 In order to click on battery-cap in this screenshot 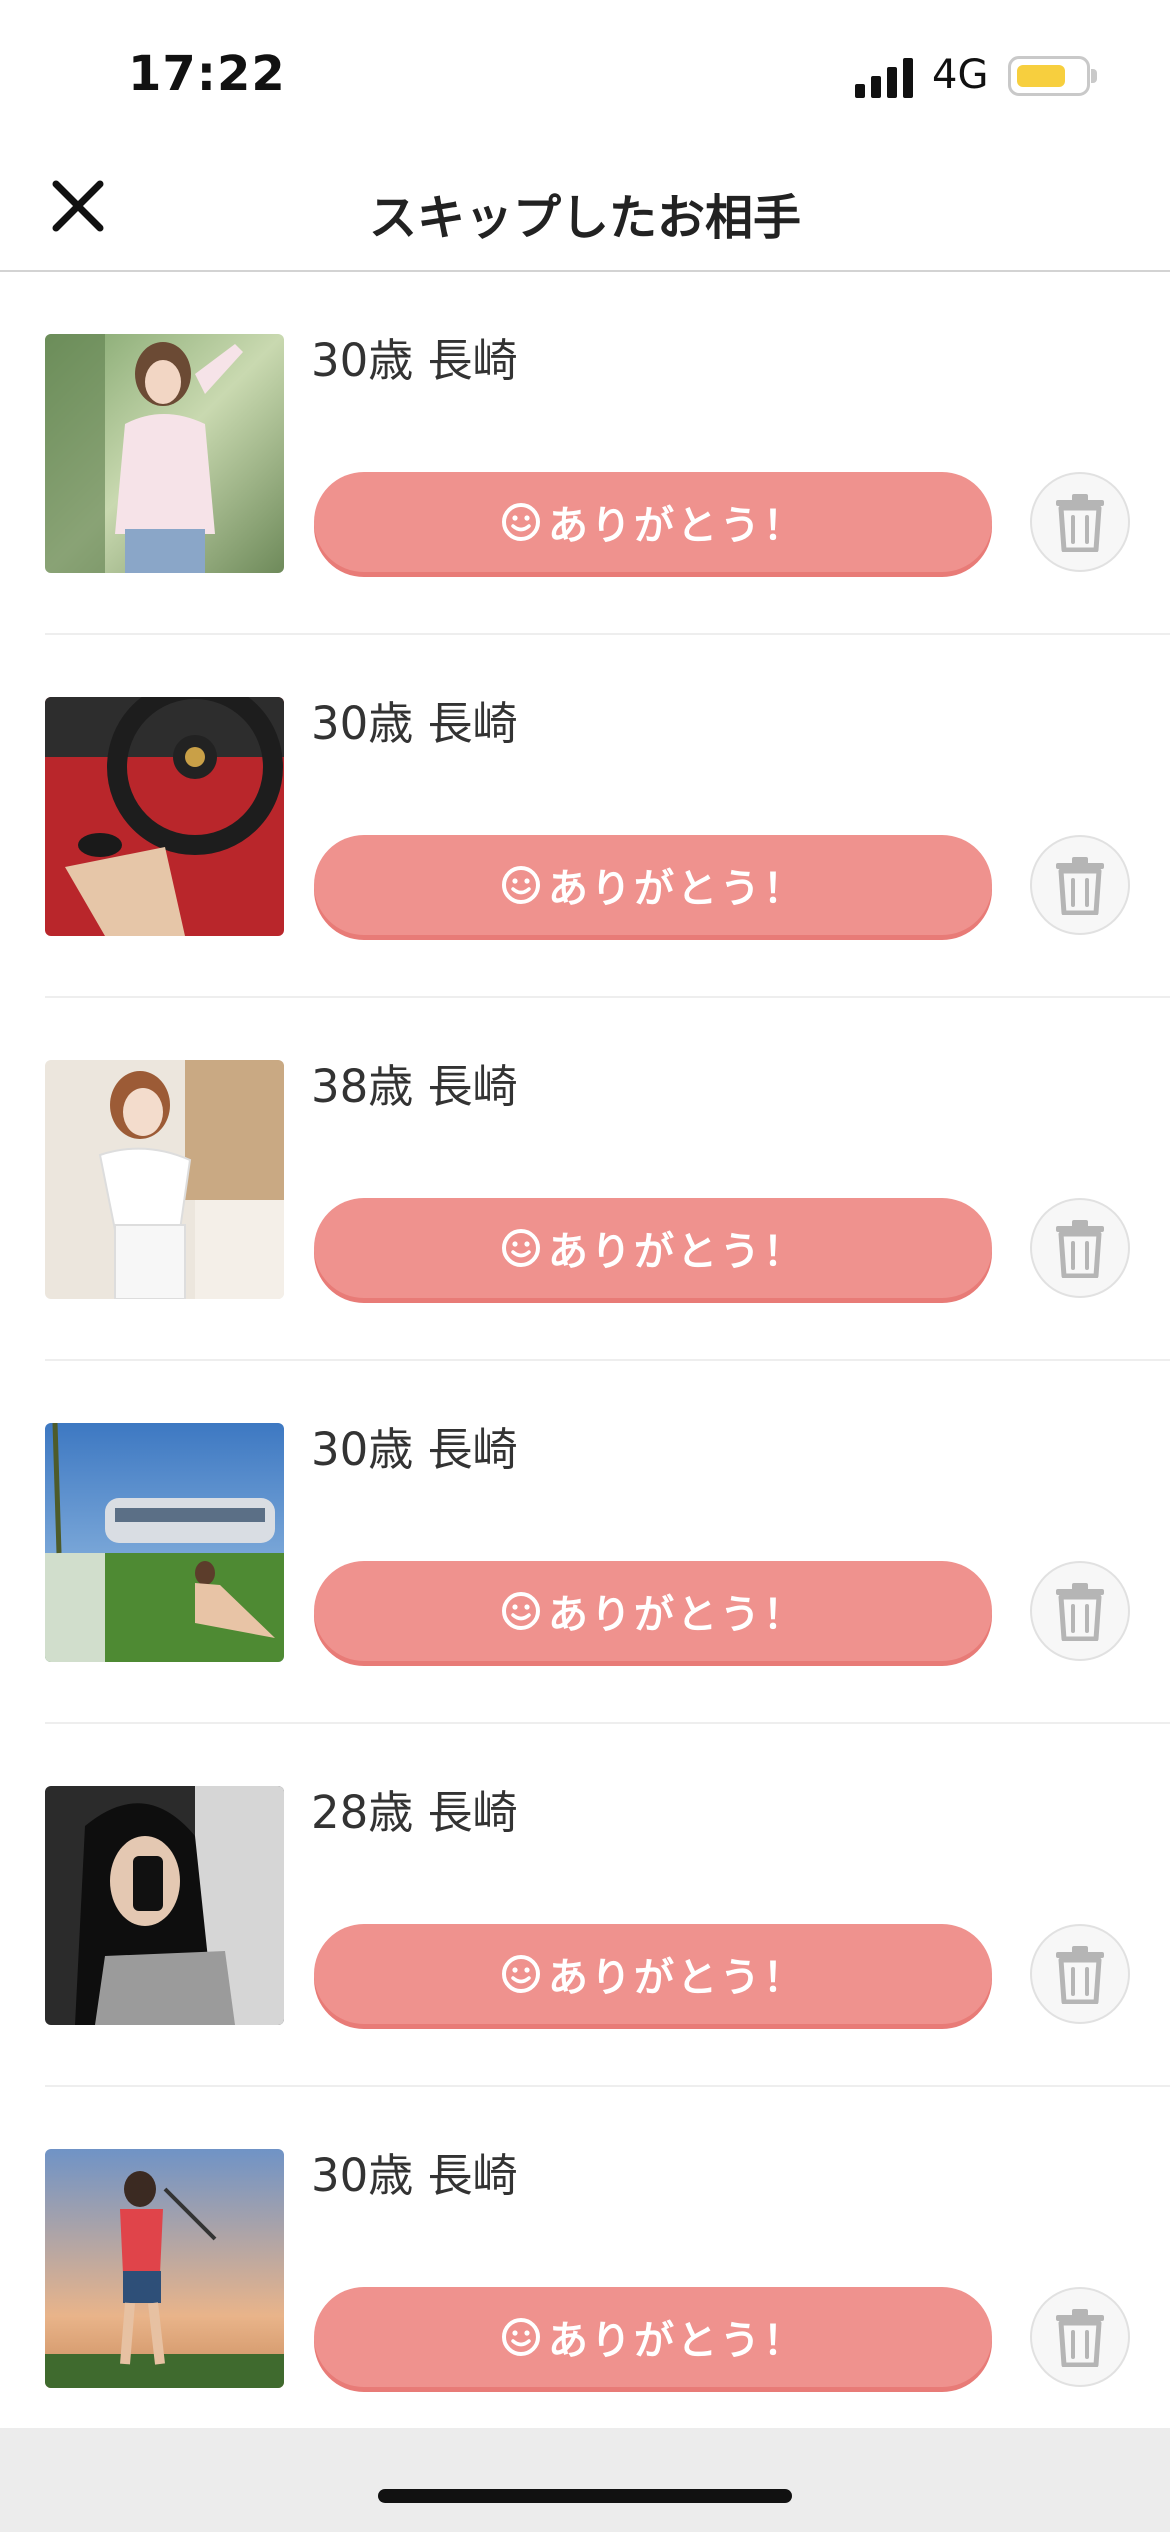, I will do `click(1094, 76)`.